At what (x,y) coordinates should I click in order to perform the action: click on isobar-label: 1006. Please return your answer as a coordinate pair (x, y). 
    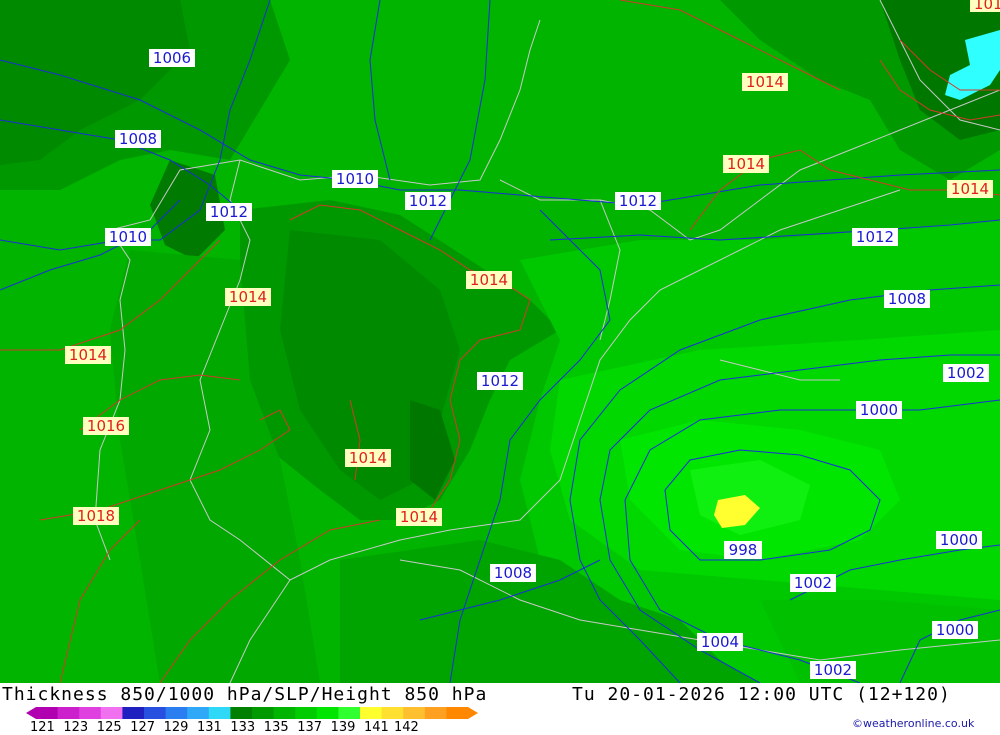
    Looking at the image, I should click on (172, 58).